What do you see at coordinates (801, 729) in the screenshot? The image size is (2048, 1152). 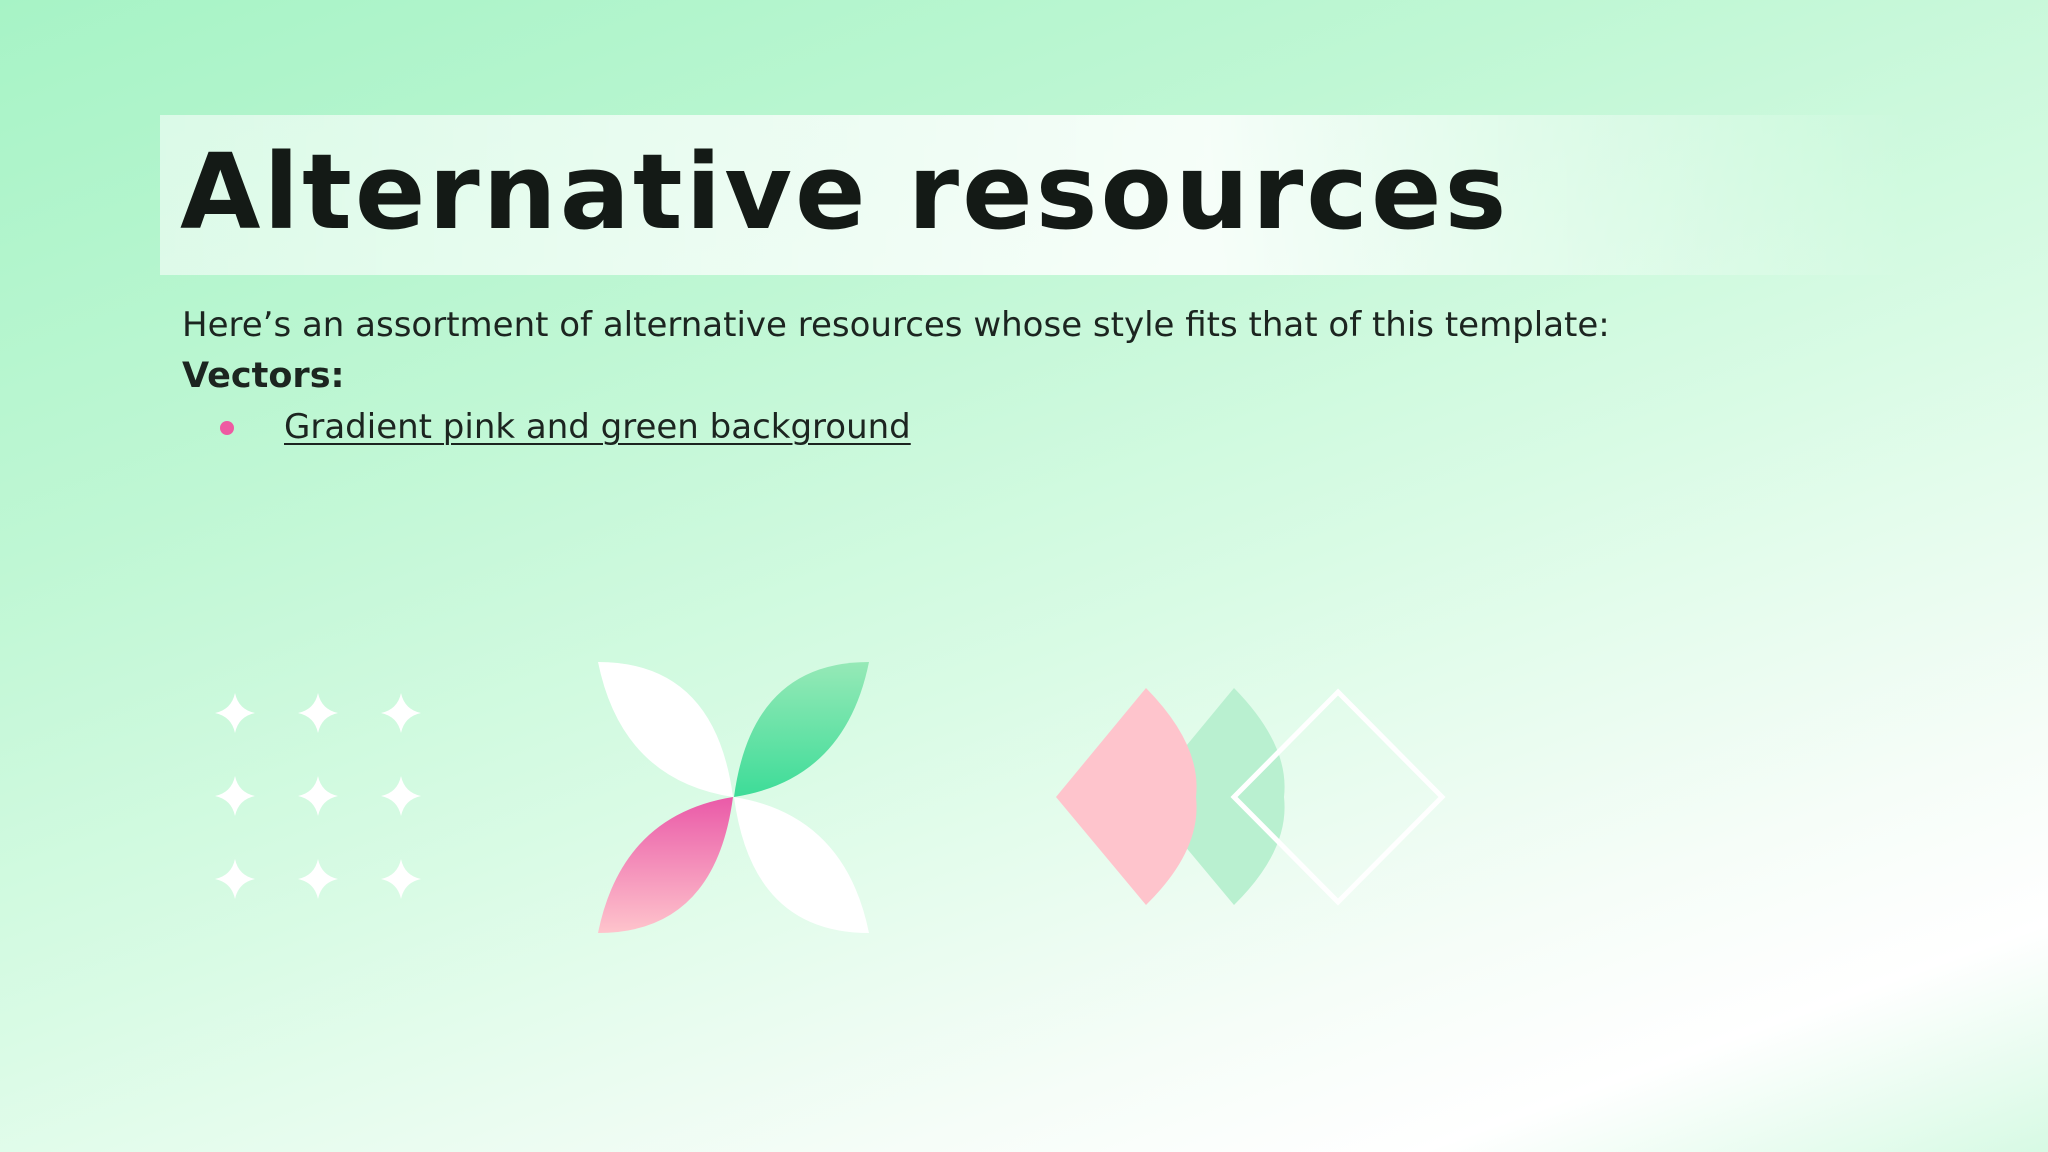 I see `petal-green` at bounding box center [801, 729].